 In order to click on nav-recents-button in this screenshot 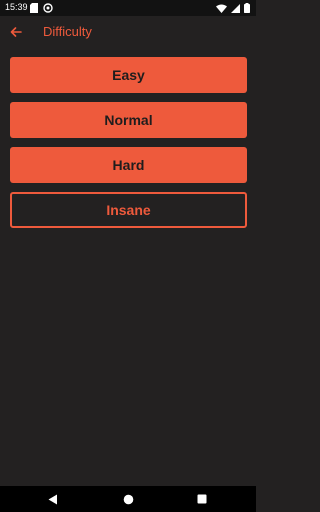, I will do `click(202, 499)`.